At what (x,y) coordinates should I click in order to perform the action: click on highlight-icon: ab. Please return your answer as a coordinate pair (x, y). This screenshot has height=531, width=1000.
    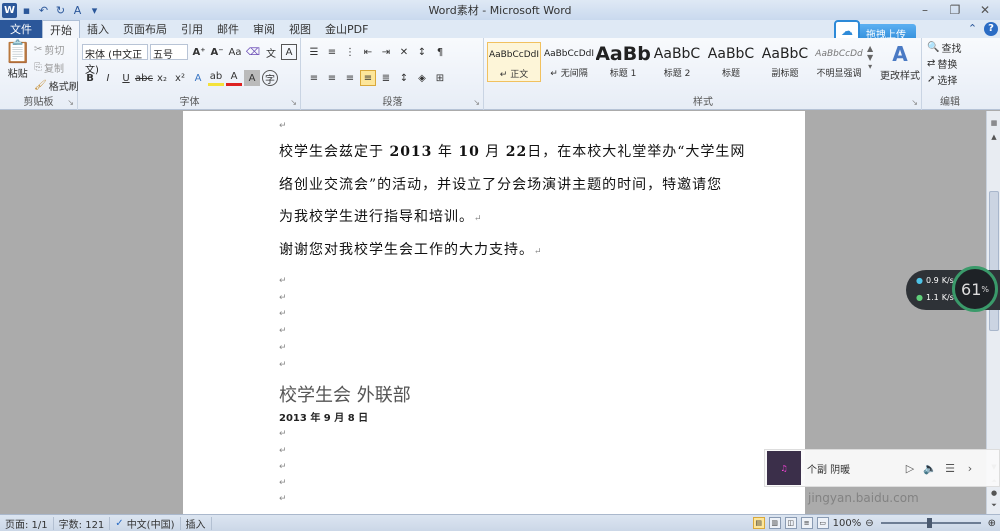
    Looking at the image, I should click on (216, 78).